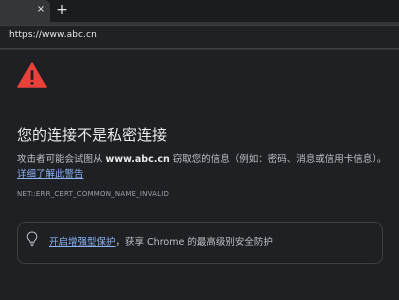 The height and width of the screenshot is (300, 399). I want to click on tab-close-icon: ×, so click(41, 10).